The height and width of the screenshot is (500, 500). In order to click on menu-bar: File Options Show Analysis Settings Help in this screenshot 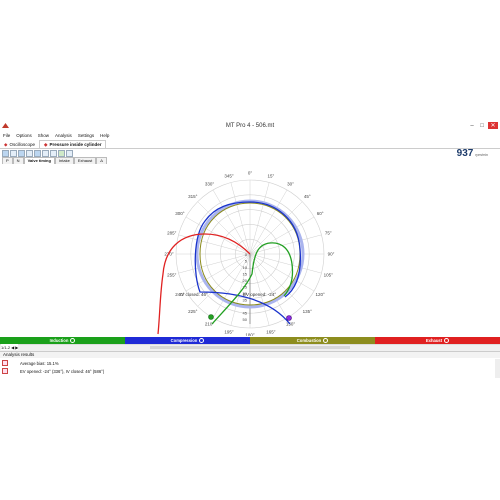, I will do `click(54, 136)`.